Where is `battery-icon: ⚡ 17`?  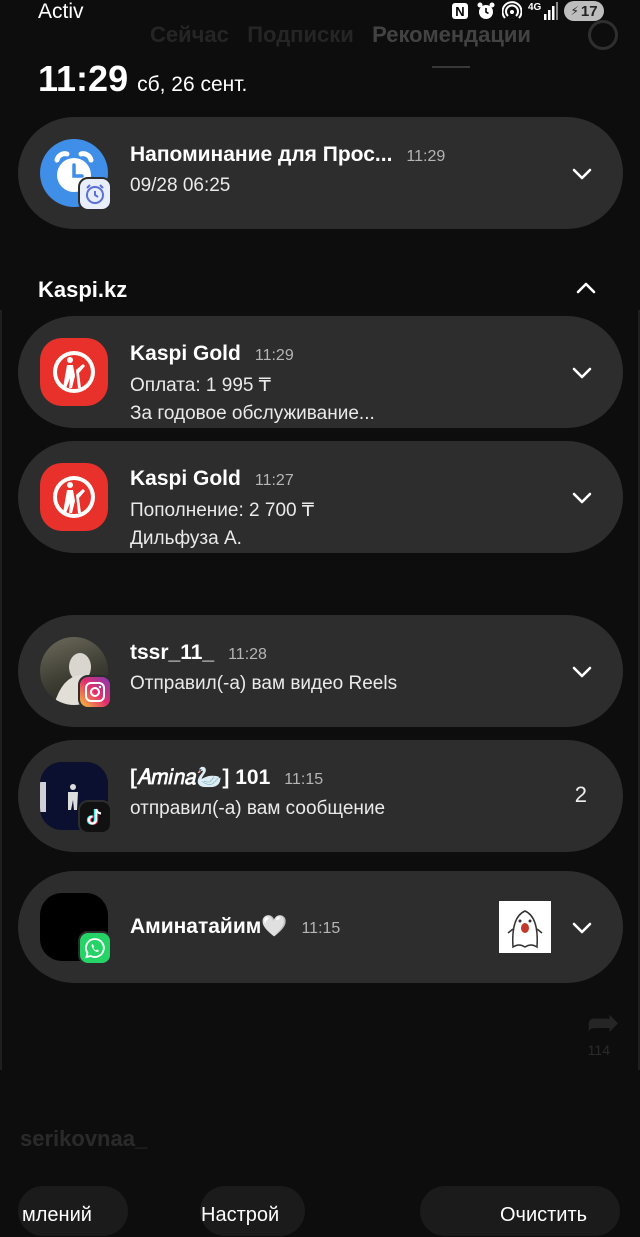 battery-icon: ⚡ 17 is located at coordinates (584, 11).